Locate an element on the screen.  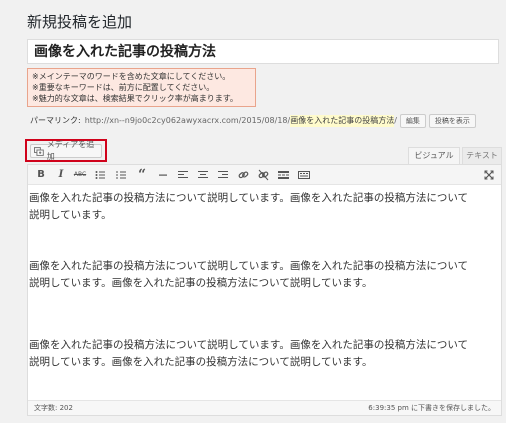
hint-line: ※重要なキーワードは、前方に配置してください。 is located at coordinates (123, 87).